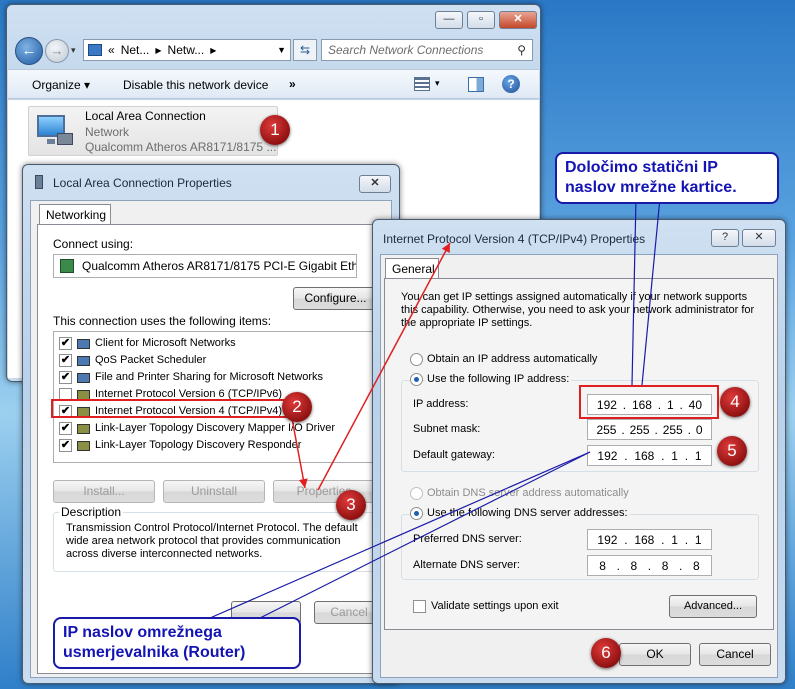  I want to click on step-badge-6: 6, so click(606, 653).